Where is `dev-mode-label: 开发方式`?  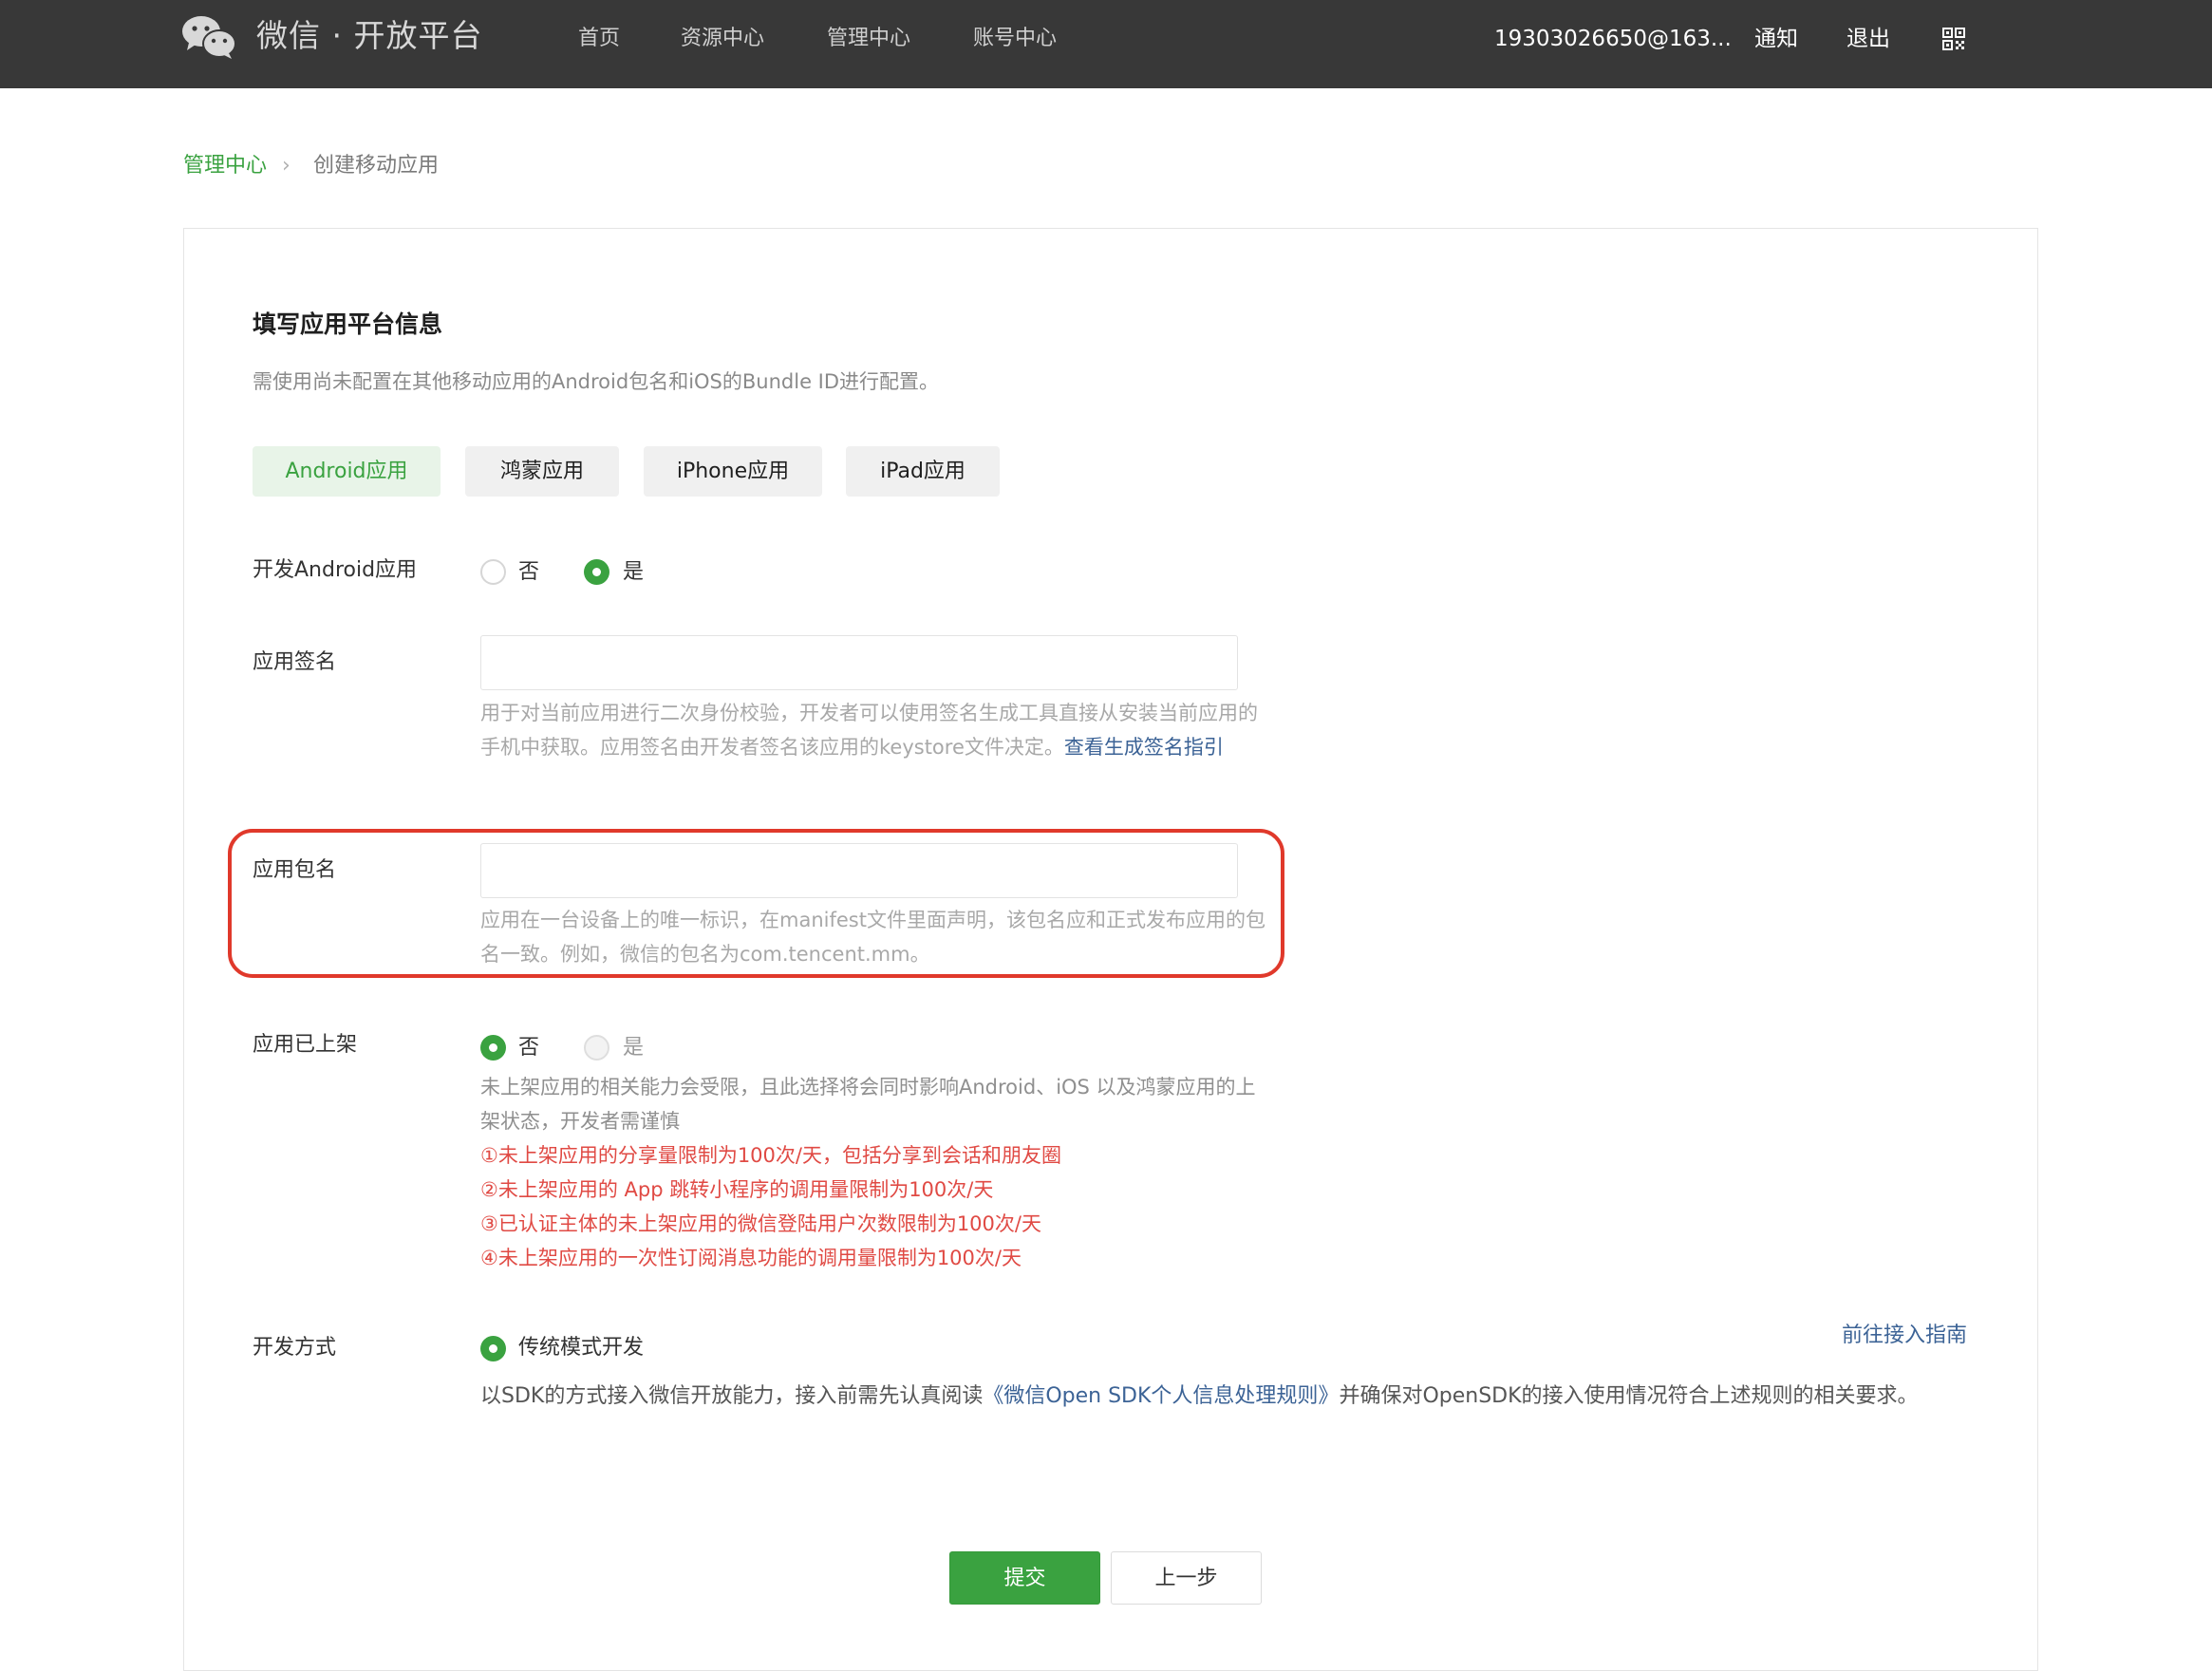
dev-mode-label: 开发方式 is located at coordinates (295, 1348).